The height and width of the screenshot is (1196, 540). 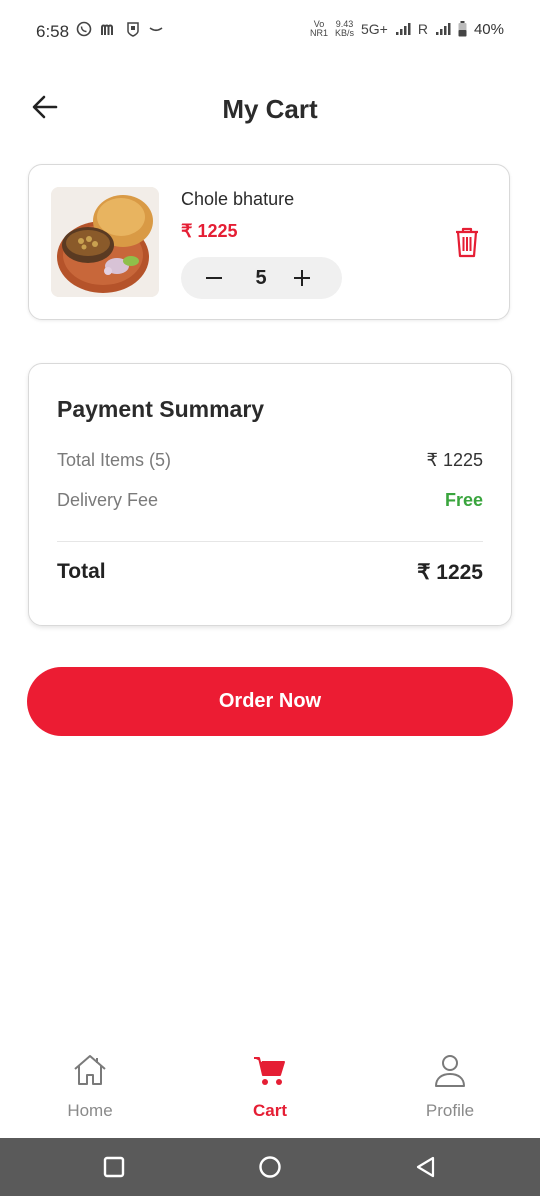 I want to click on nav-item-profile: Profile, so click(x=450, y=1088).